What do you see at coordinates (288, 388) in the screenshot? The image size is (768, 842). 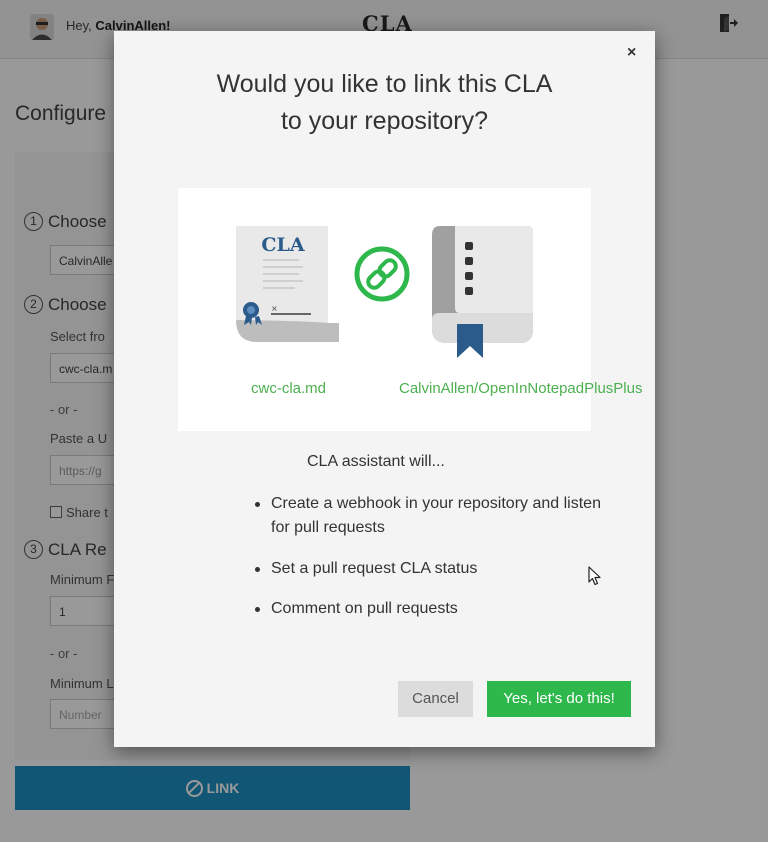 I see `cla-file-link: cwc-cla.md` at bounding box center [288, 388].